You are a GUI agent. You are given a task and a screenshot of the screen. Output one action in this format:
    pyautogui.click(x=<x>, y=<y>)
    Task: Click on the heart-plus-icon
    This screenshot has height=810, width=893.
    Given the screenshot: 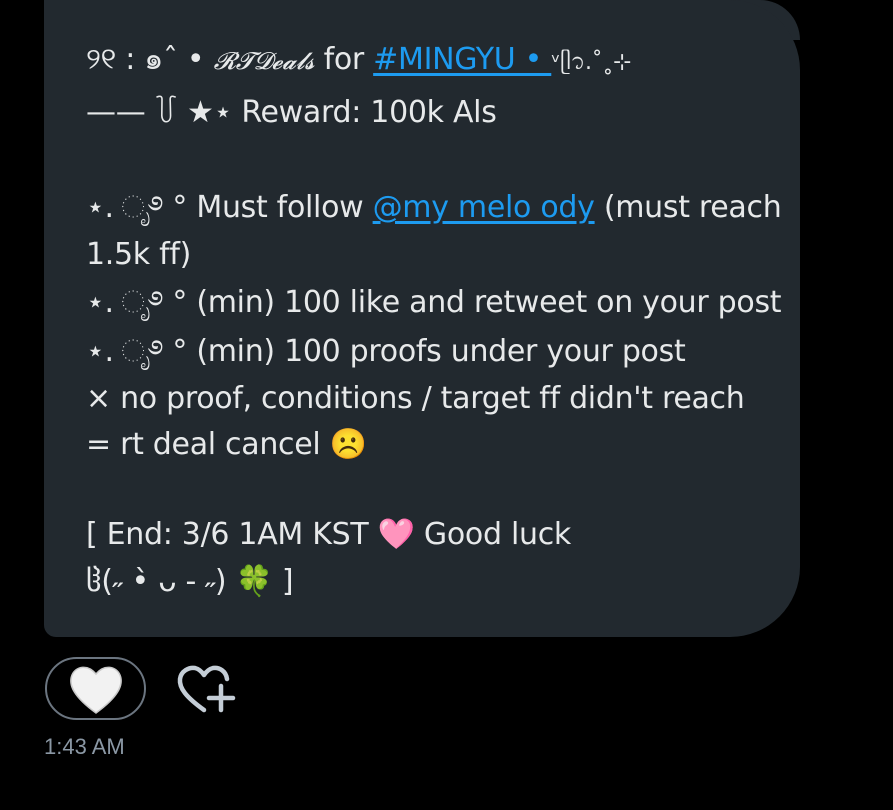 What is the action you would take?
    pyautogui.click(x=206, y=689)
    